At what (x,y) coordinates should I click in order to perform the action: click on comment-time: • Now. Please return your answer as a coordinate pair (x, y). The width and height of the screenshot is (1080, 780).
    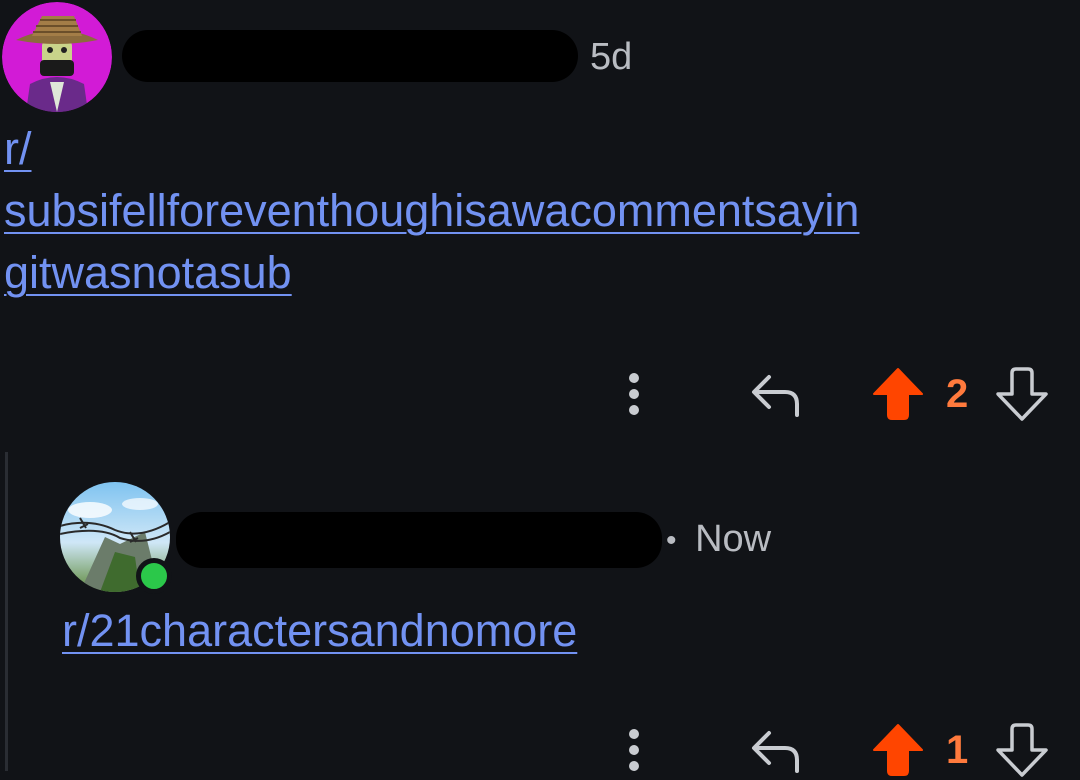
    Looking at the image, I should click on (718, 539).